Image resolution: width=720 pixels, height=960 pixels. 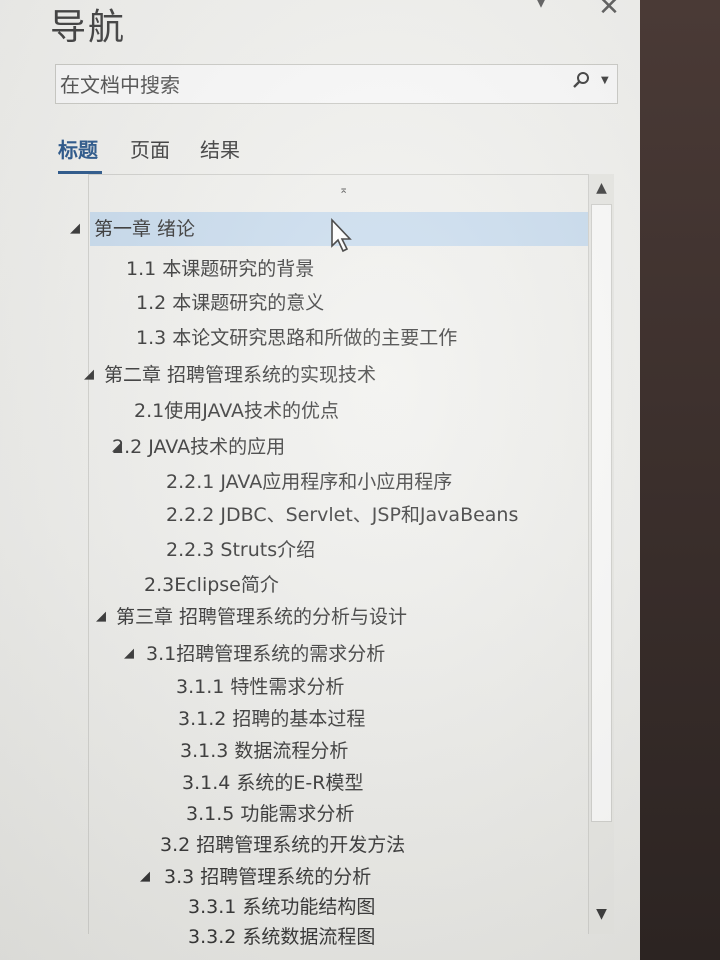 What do you see at coordinates (220, 148) in the screenshot?
I see `tab-results: 结果` at bounding box center [220, 148].